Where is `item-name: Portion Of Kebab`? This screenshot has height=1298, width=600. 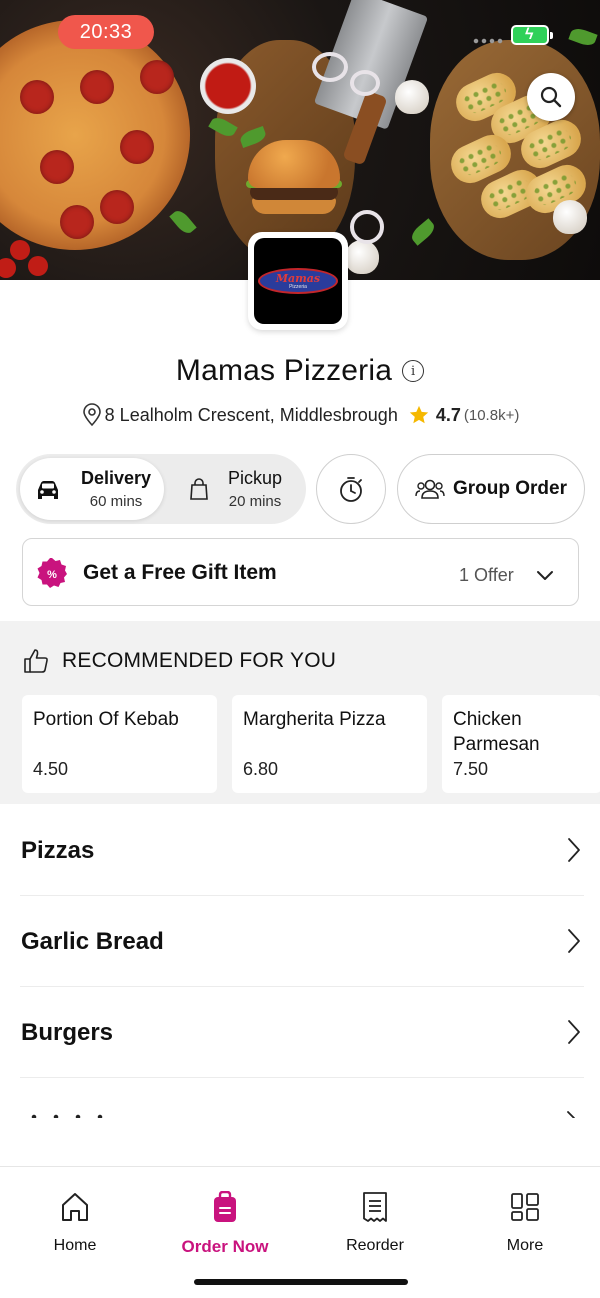
item-name: Portion Of Kebab is located at coordinates (106, 719).